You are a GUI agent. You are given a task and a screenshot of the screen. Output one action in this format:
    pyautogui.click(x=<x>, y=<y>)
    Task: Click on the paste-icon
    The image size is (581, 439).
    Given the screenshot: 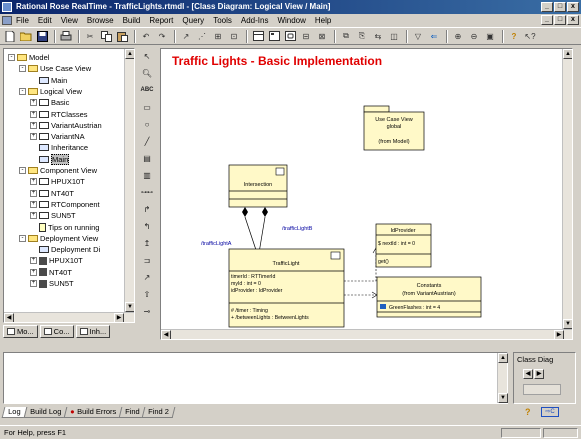 What is the action you would take?
    pyautogui.click(x=122, y=36)
    